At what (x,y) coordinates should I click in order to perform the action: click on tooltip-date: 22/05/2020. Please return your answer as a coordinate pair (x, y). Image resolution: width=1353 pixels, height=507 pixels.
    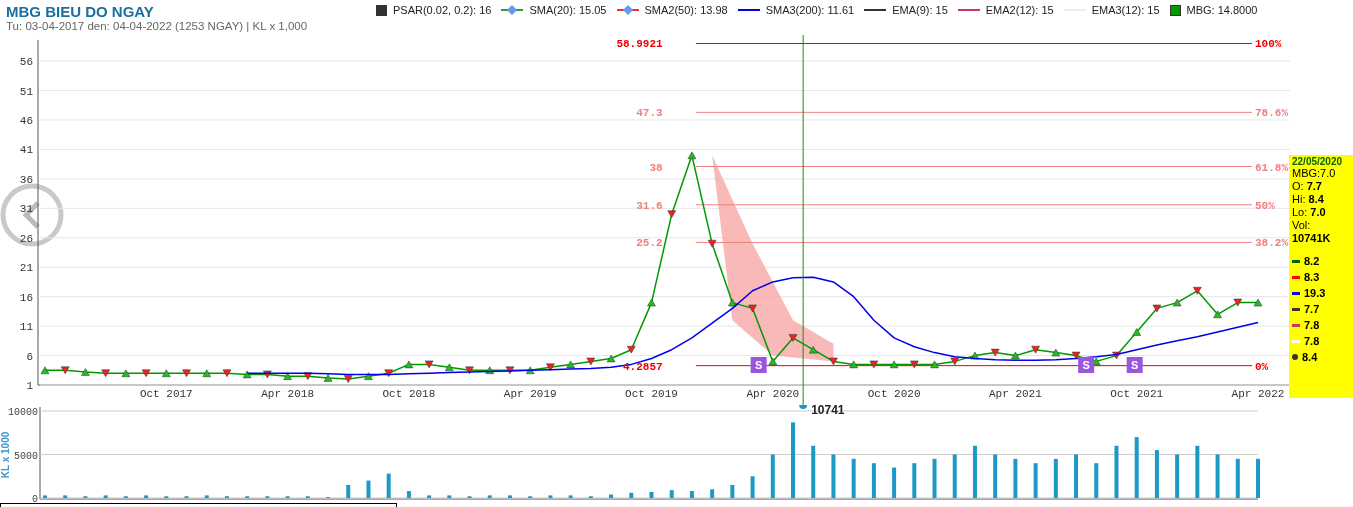
    Looking at the image, I should click on (1318, 161).